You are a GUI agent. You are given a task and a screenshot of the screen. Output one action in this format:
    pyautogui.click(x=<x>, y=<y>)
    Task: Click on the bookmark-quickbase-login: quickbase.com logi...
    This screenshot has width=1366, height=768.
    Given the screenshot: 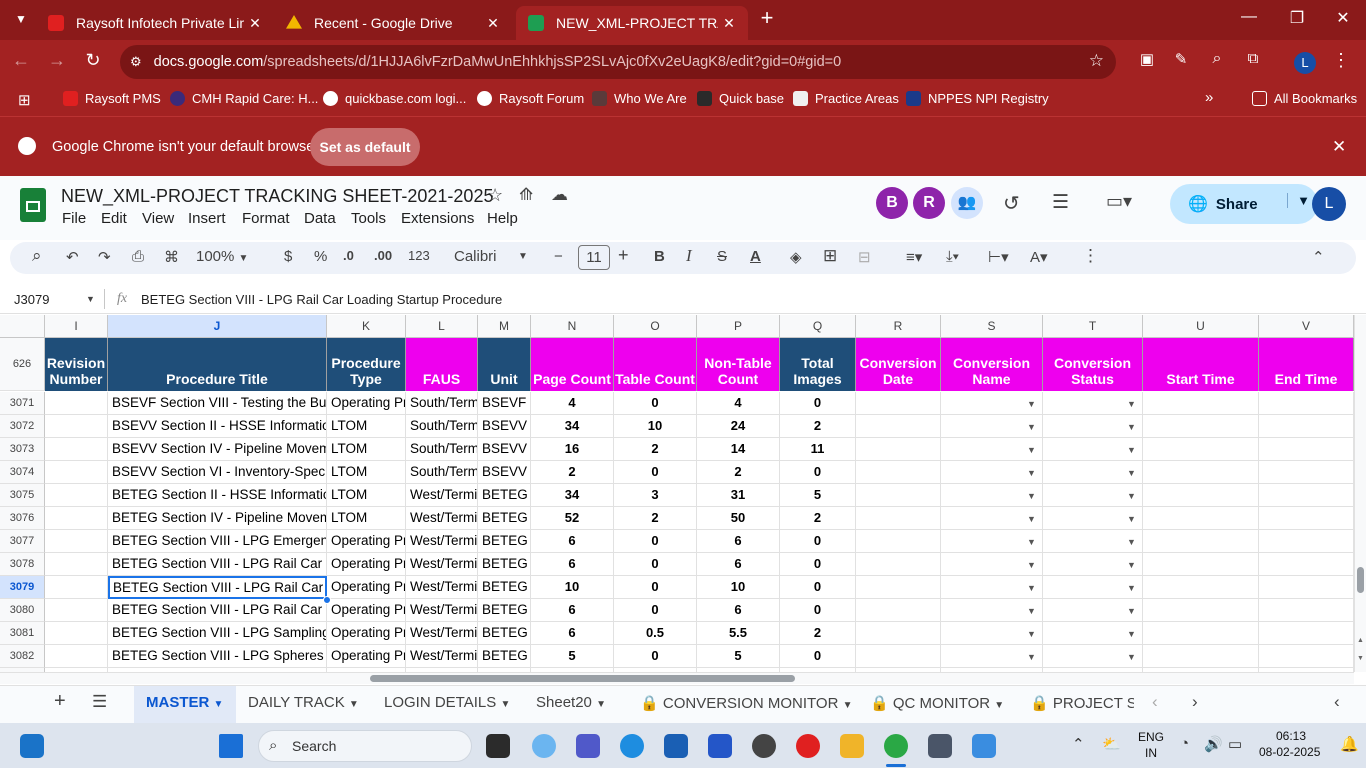 What is the action you would take?
    pyautogui.click(x=394, y=98)
    